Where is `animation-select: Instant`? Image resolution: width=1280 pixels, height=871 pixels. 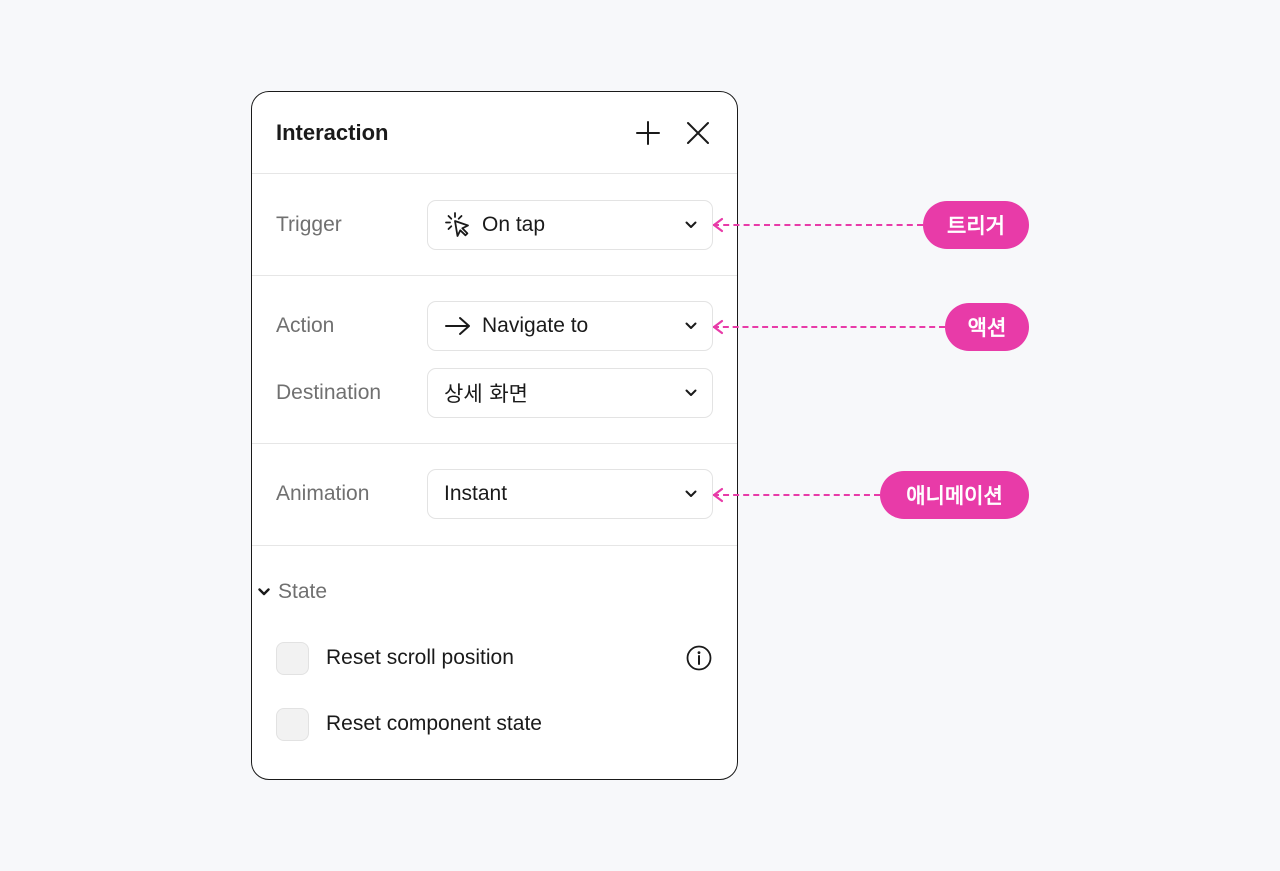 animation-select: Instant is located at coordinates (570, 494).